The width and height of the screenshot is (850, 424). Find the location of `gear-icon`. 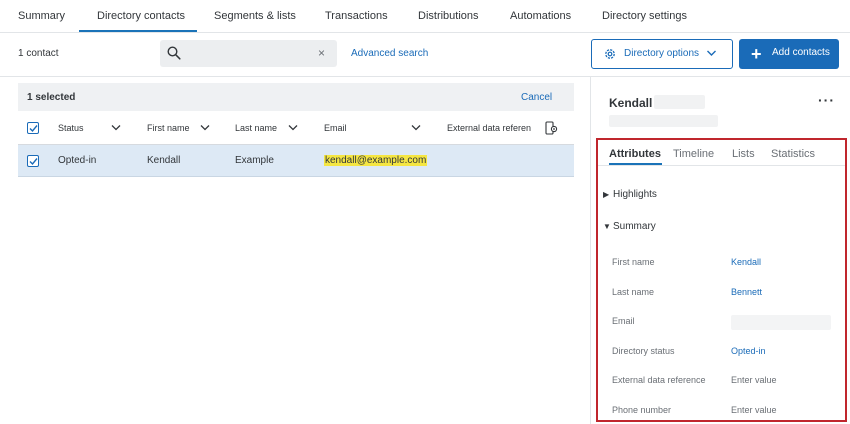

gear-icon is located at coordinates (610, 54).